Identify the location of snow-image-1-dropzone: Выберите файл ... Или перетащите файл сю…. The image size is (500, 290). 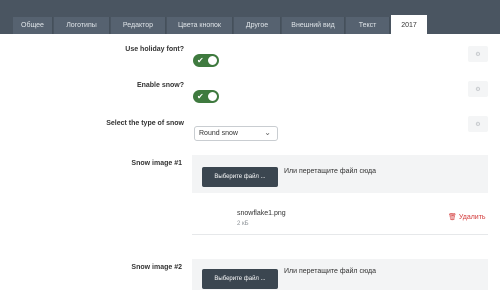
(340, 174).